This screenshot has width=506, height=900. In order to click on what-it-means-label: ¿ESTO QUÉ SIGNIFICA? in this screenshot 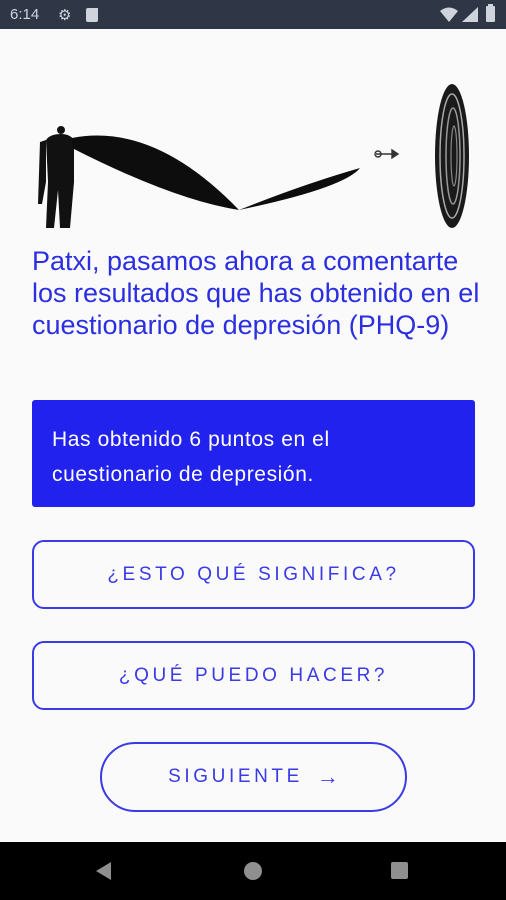, I will do `click(253, 574)`.